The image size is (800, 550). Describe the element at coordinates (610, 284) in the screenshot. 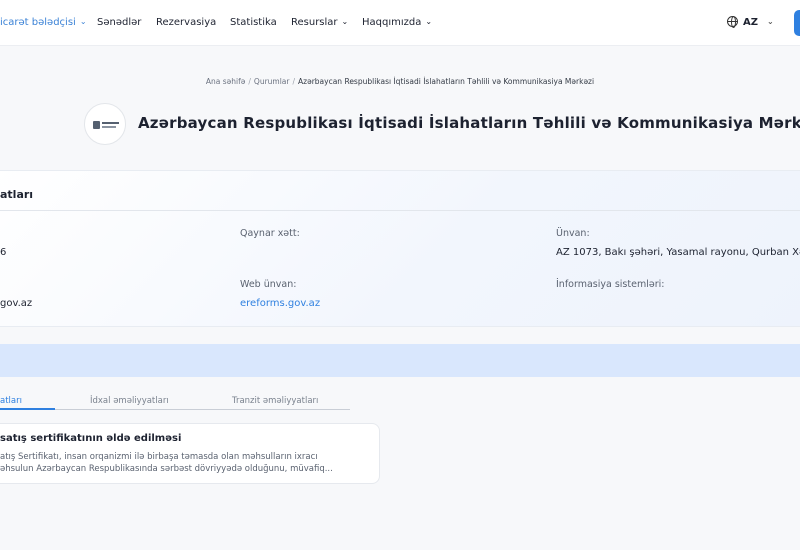

I see `info-systems-label: İnformasiya sistemləri:` at that location.